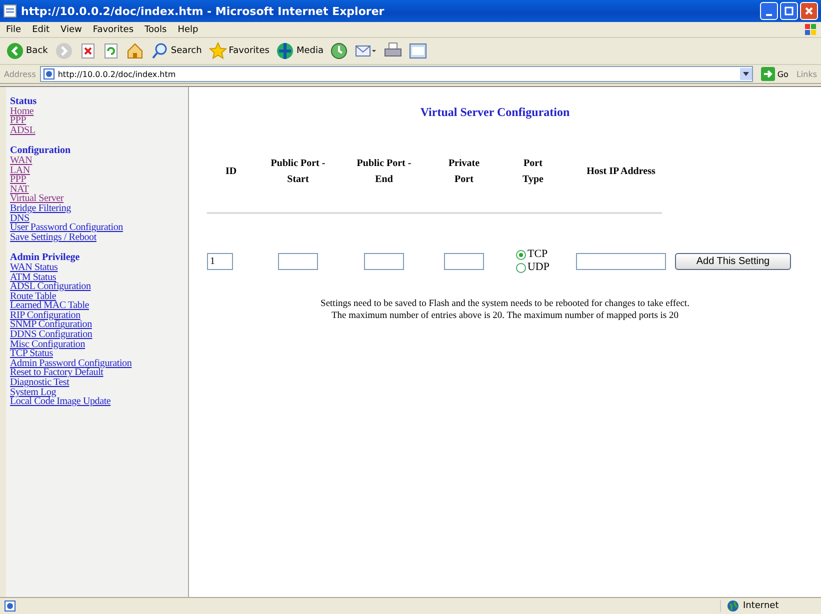 This screenshot has height=614, width=821. Describe the element at coordinates (23, 131) in the screenshot. I see `nav-link: ADSL` at that location.